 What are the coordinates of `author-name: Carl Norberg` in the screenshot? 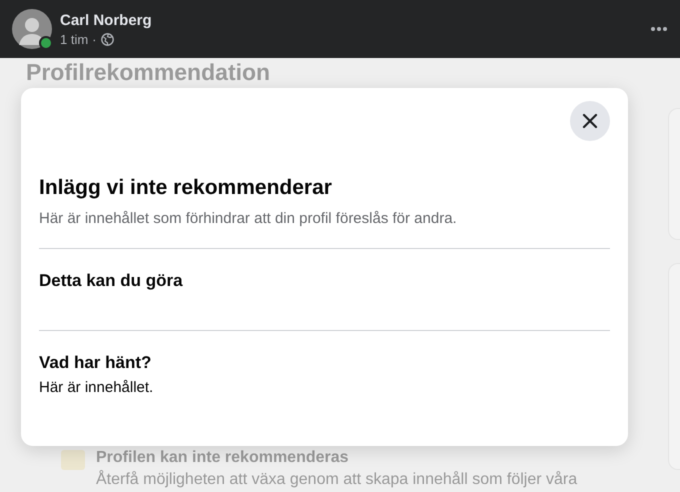 It's located at (351, 20).